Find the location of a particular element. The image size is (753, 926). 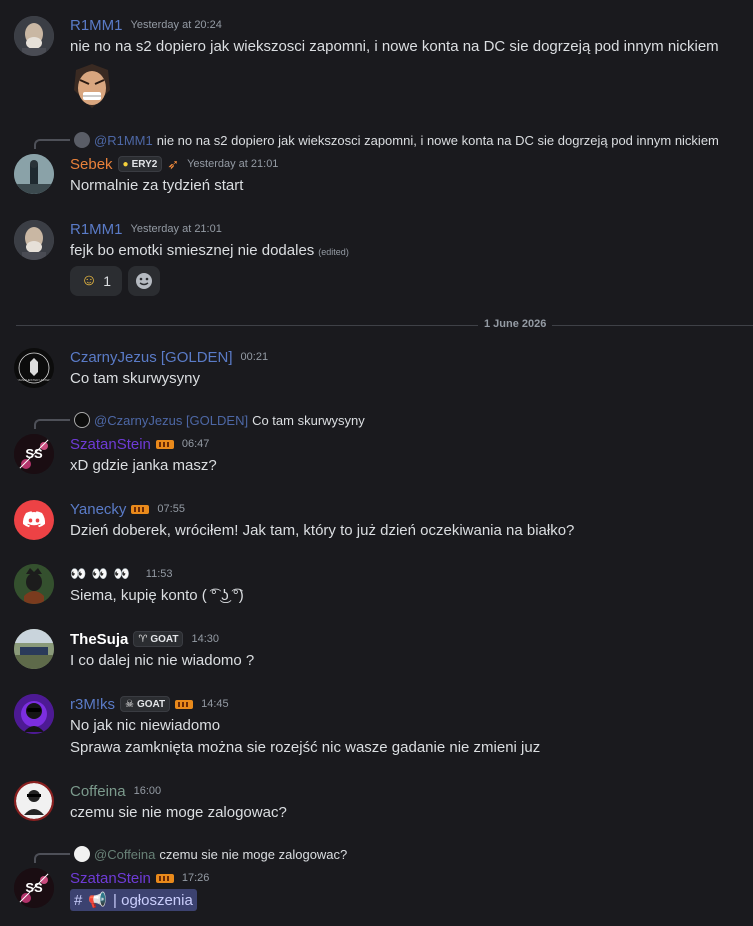

timestamp: 17:26 is located at coordinates (195, 878).